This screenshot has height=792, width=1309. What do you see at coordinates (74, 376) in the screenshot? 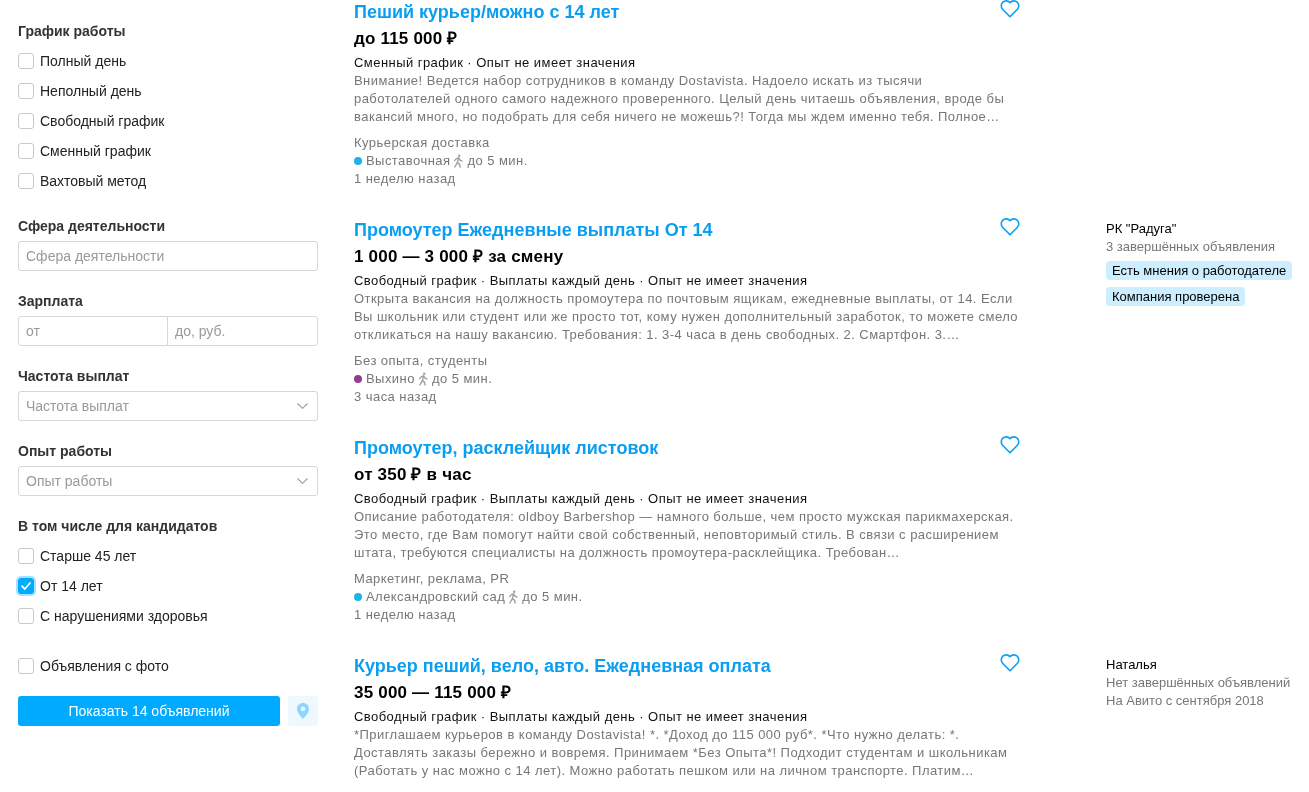
I see `filter-heading: Частота выплат` at bounding box center [74, 376].